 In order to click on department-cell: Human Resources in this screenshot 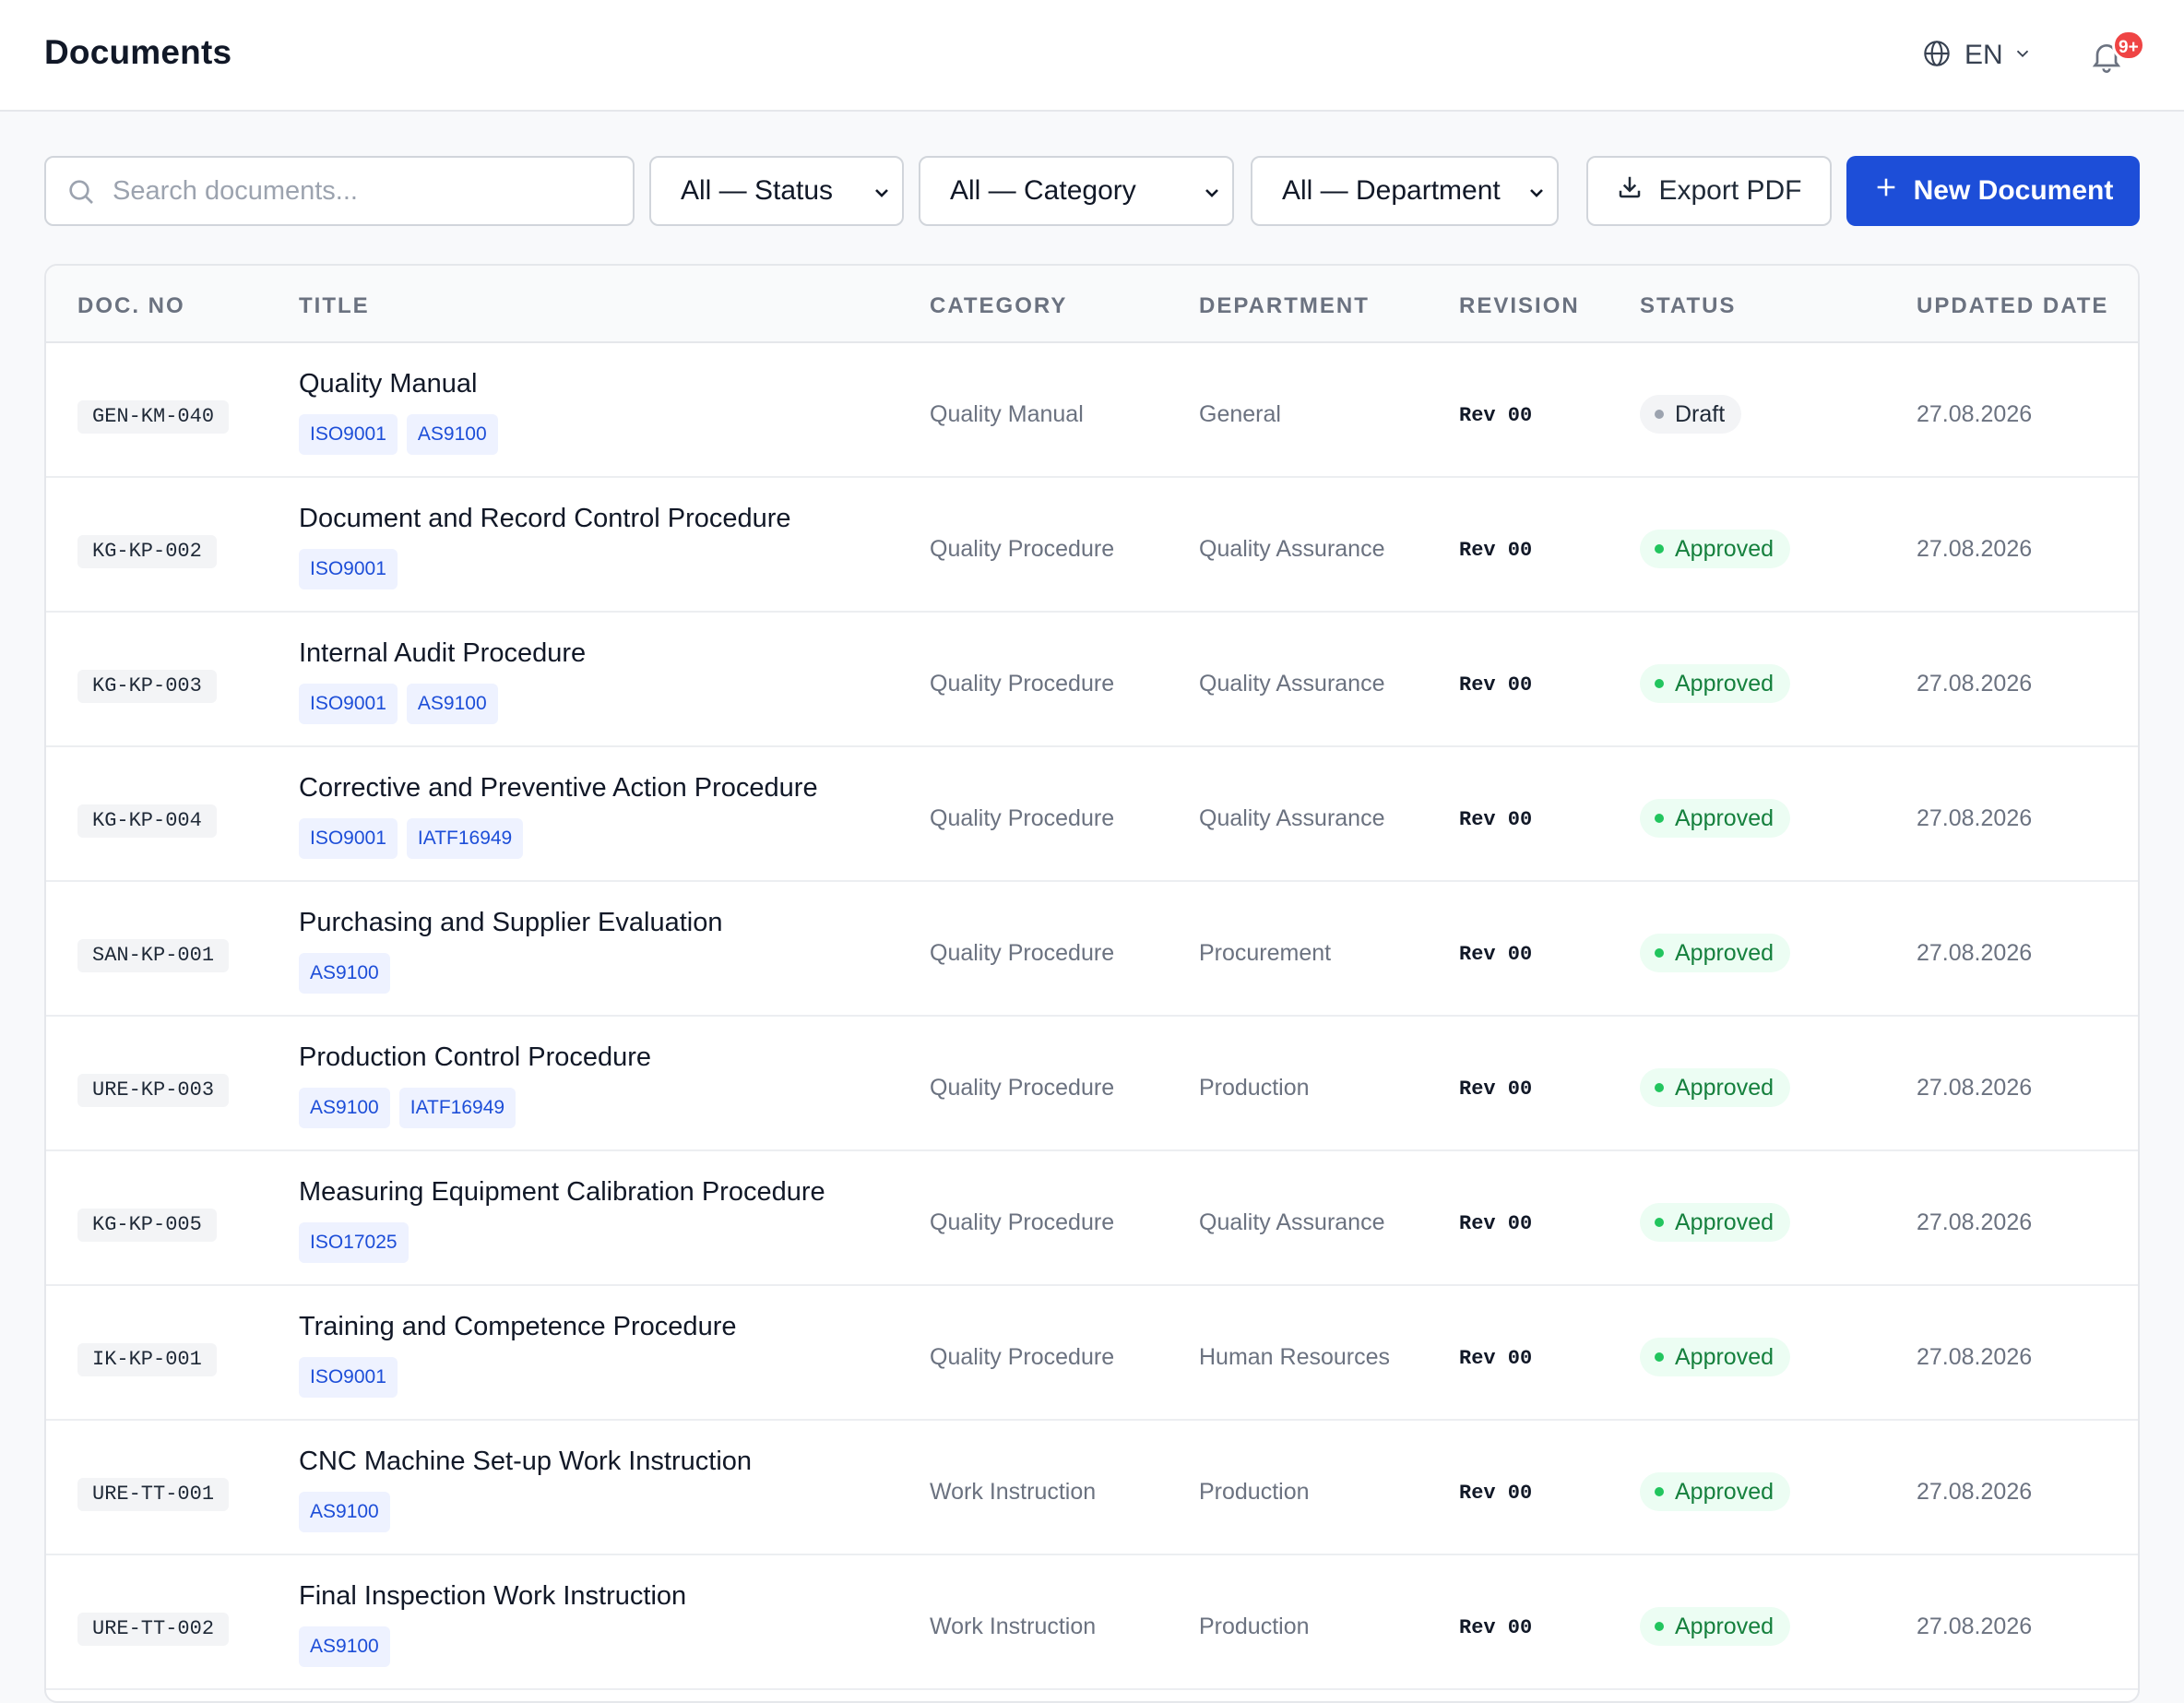, I will do `click(1295, 1357)`.